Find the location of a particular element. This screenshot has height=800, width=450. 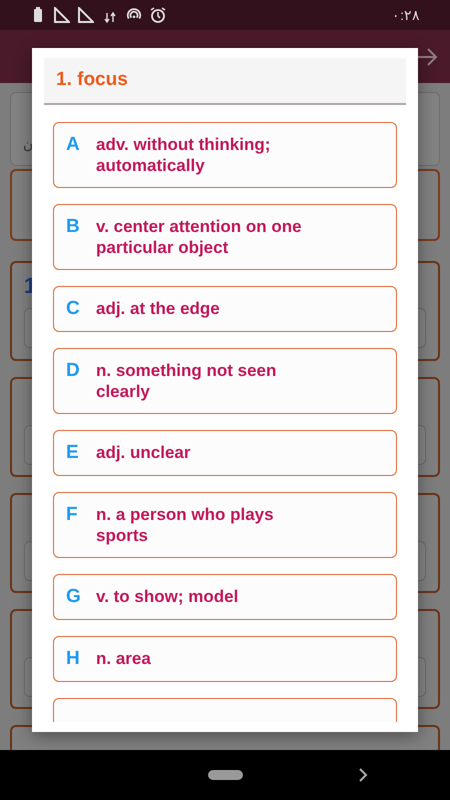

chevron-right-icon is located at coordinates (363, 775).